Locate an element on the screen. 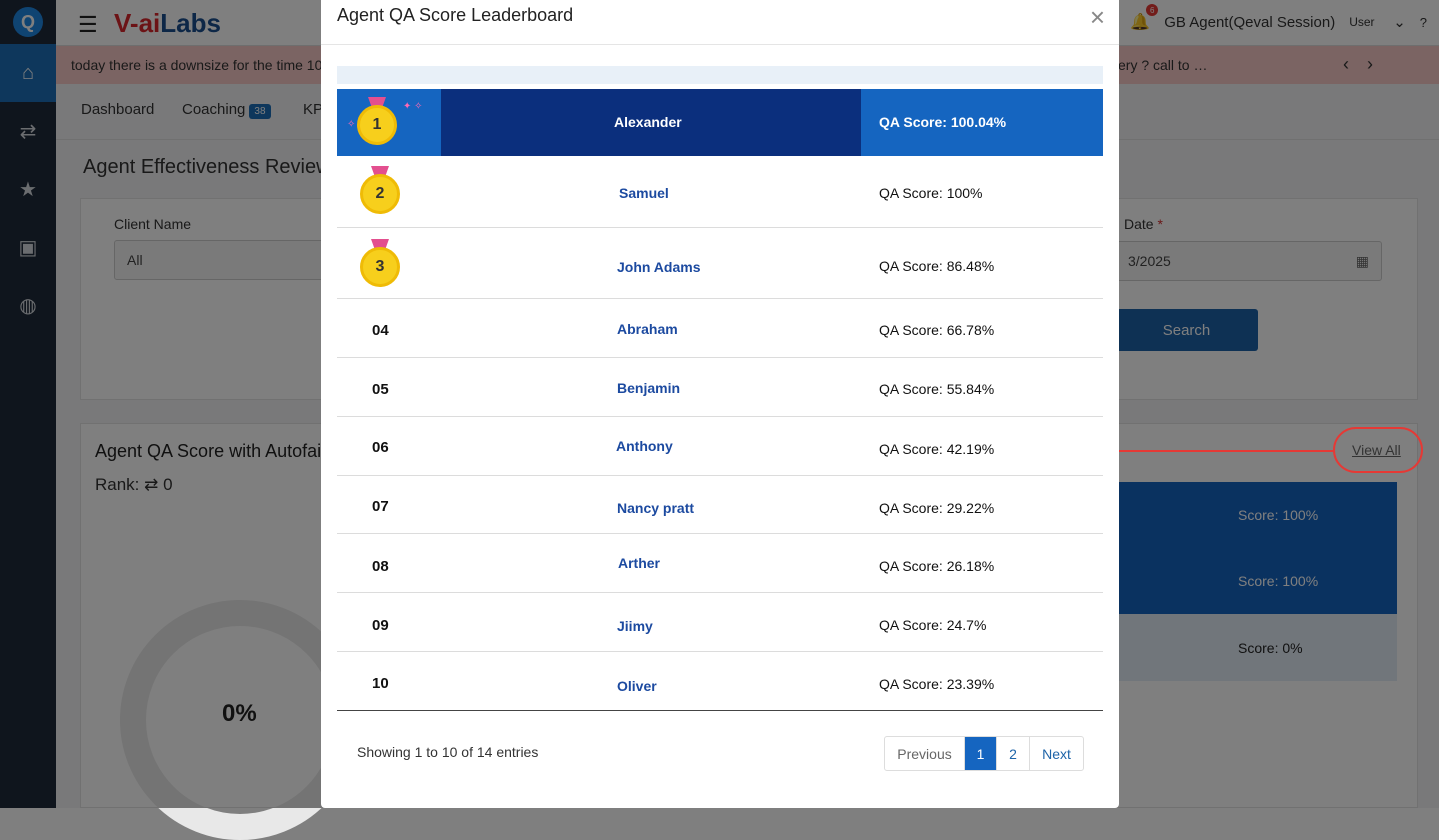 The width and height of the screenshot is (1439, 840). leaderboard-row: 10 Oliver QA Score: 23.39% is located at coordinates (720, 681).